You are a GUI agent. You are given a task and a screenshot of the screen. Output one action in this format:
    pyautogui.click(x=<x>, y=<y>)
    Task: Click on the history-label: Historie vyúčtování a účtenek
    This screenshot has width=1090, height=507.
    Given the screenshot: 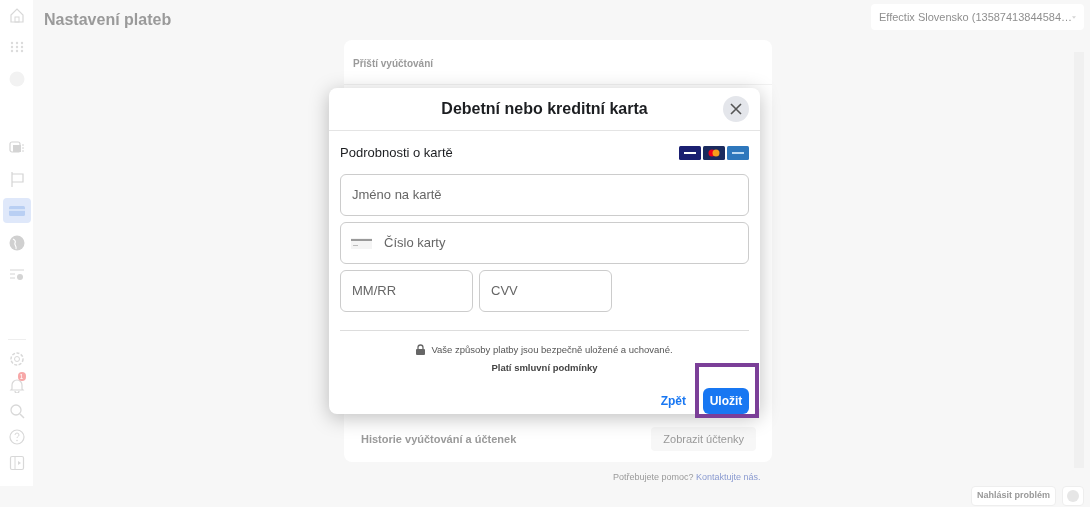 What is the action you would take?
    pyautogui.click(x=439, y=439)
    